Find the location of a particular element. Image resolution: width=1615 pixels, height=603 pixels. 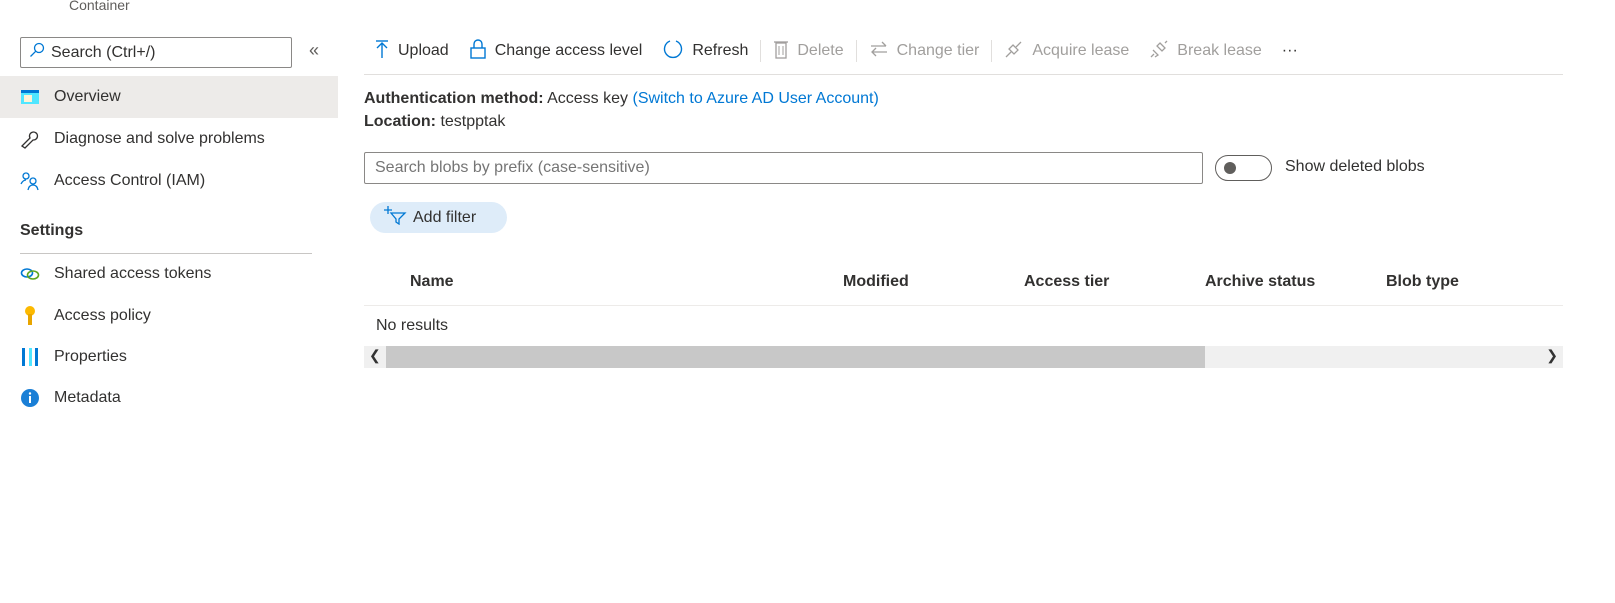

break-lease-button: Break lease is located at coordinates (1205, 51).